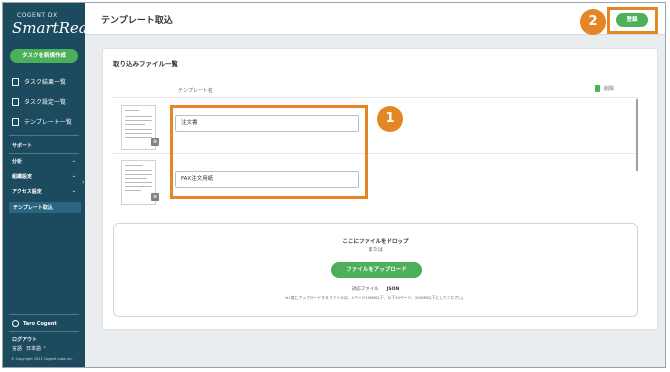 This screenshot has height=372, width=670. Describe the element at coordinates (375, 19) in the screenshot. I see `page-header: テンプレート取込 登録` at that location.